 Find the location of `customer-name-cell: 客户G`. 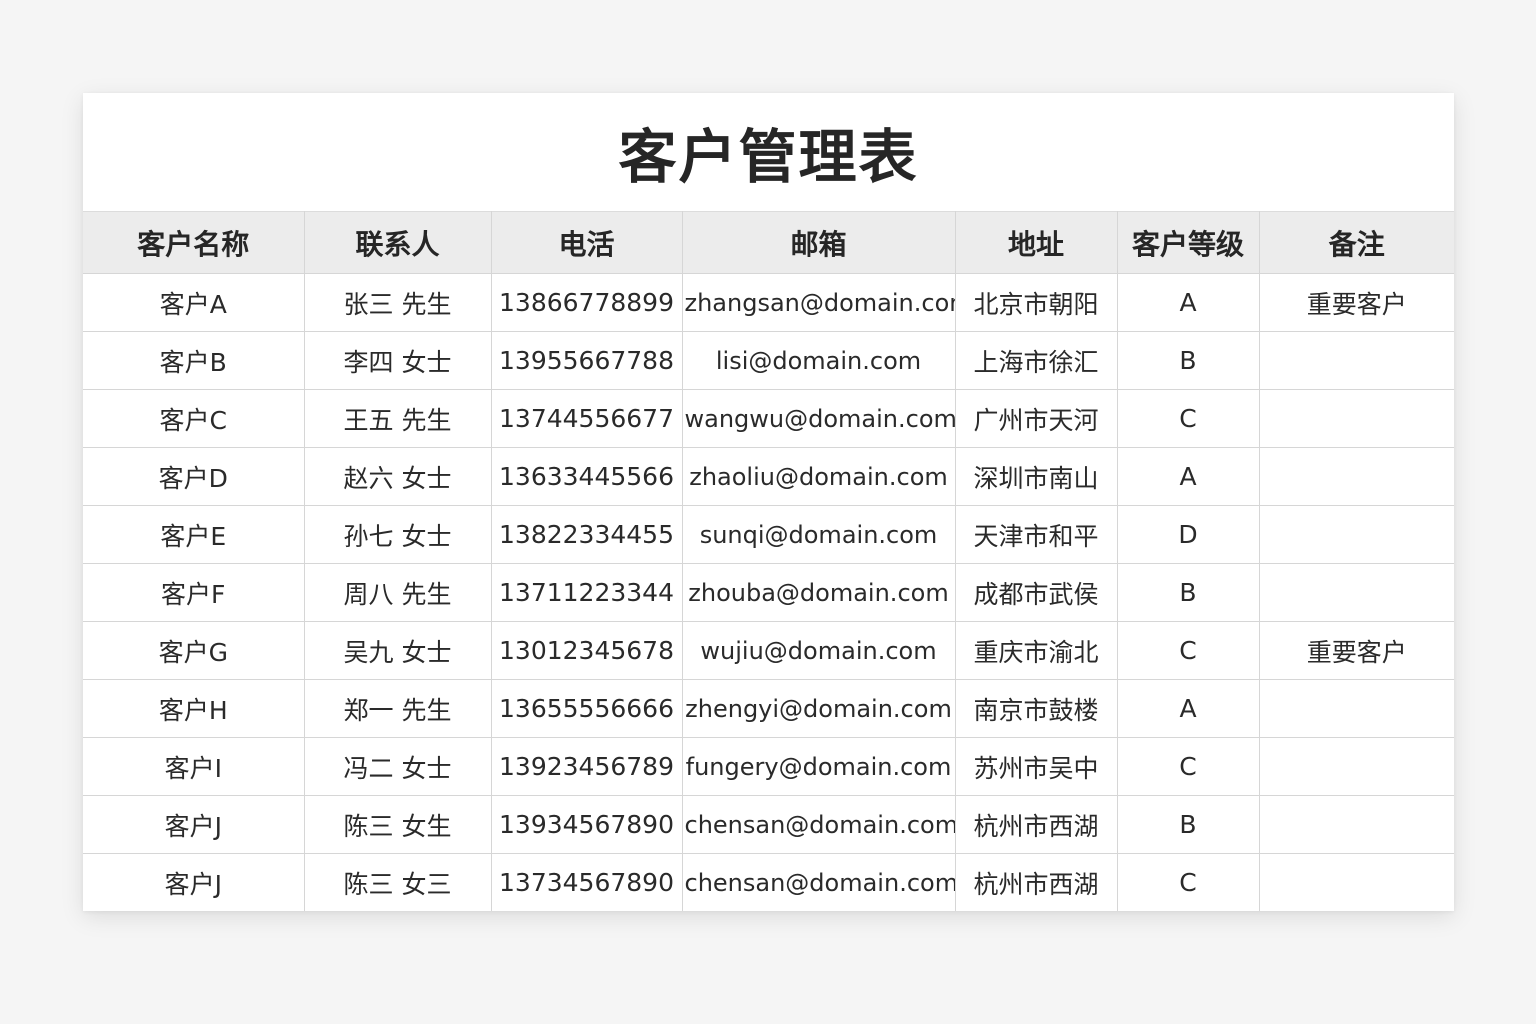

customer-name-cell: 客户G is located at coordinates (194, 650).